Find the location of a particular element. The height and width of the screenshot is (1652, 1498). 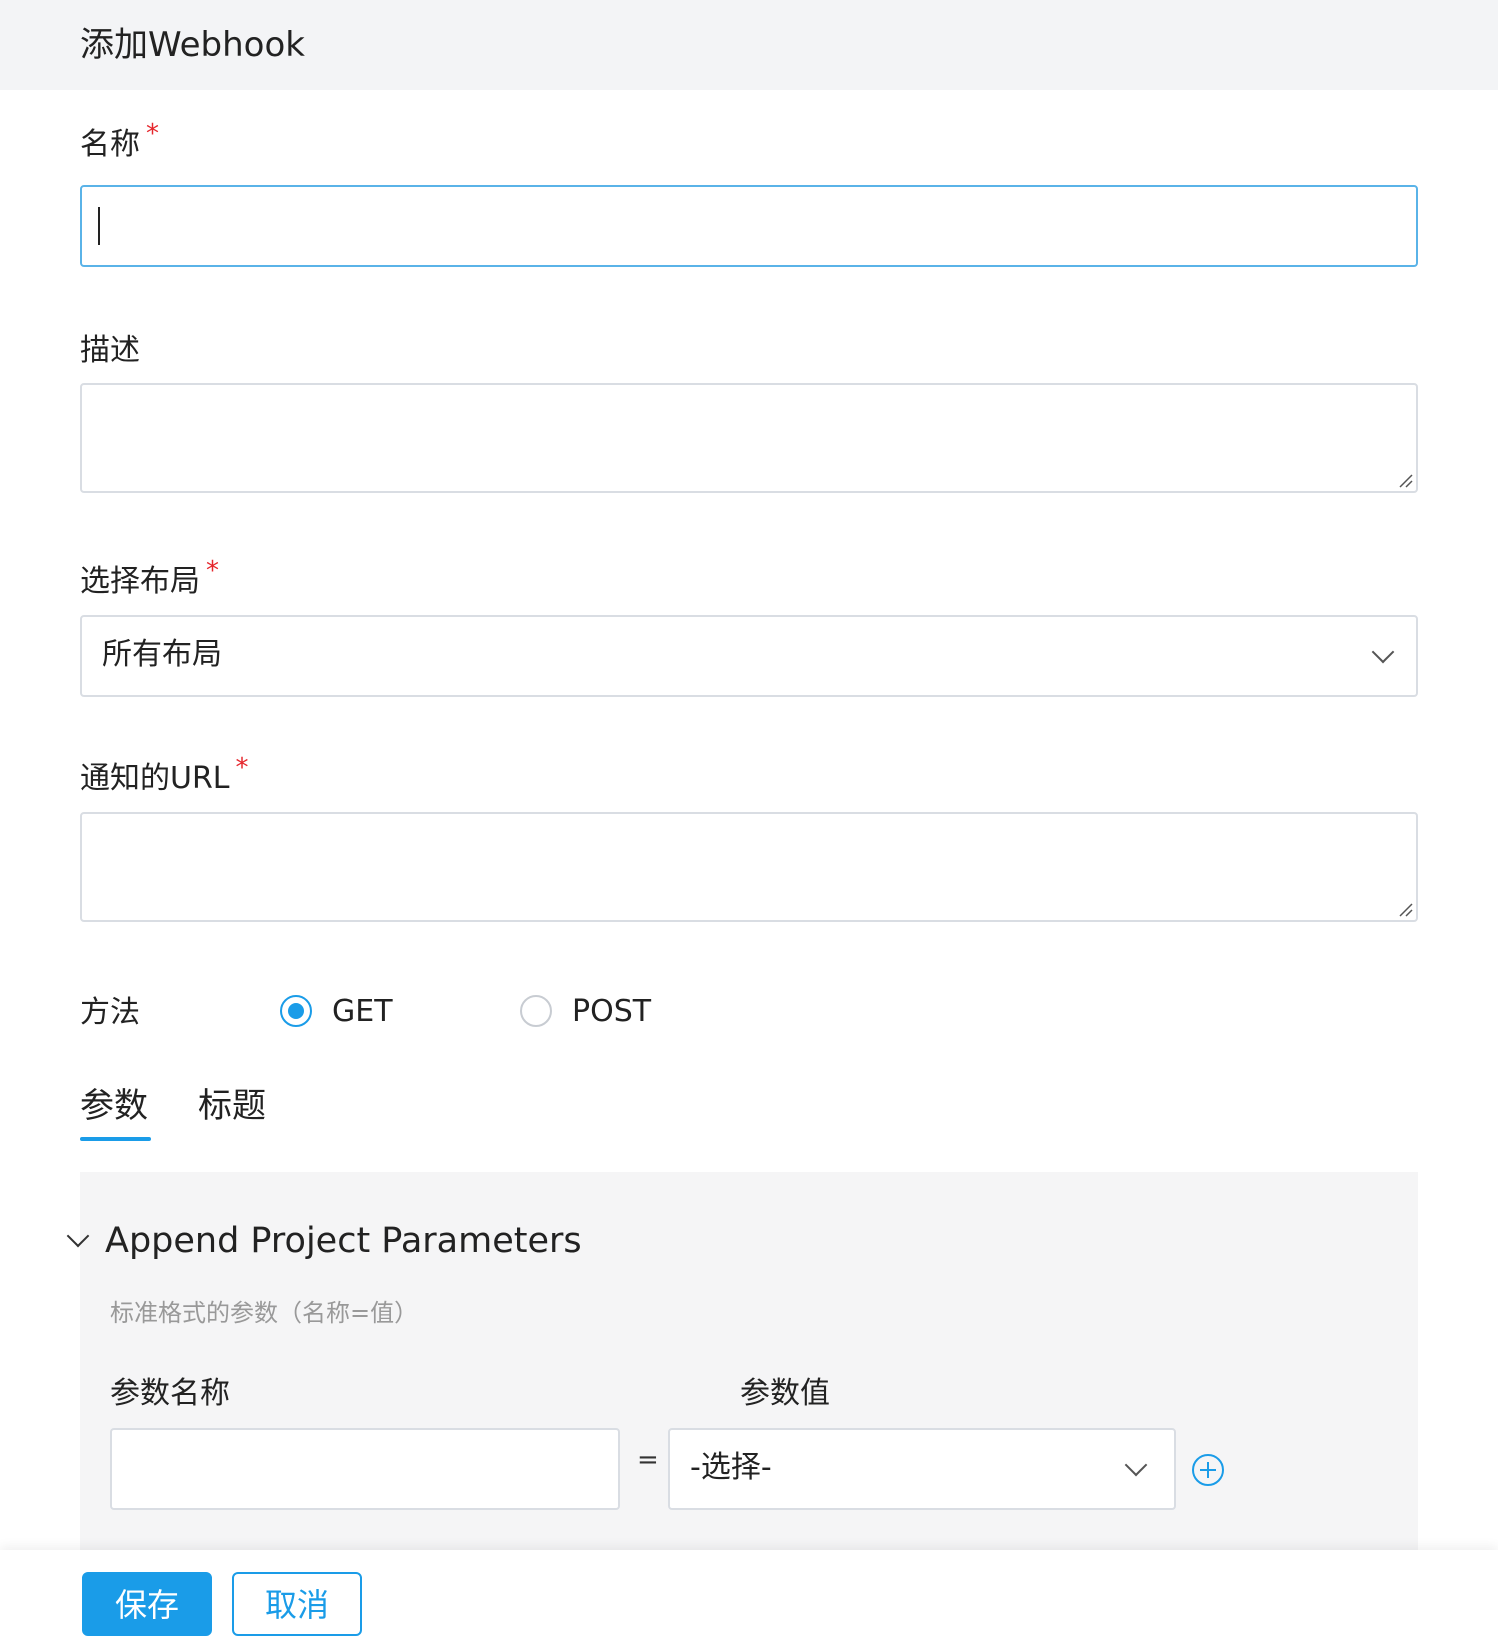

url-textarea is located at coordinates (749, 867).